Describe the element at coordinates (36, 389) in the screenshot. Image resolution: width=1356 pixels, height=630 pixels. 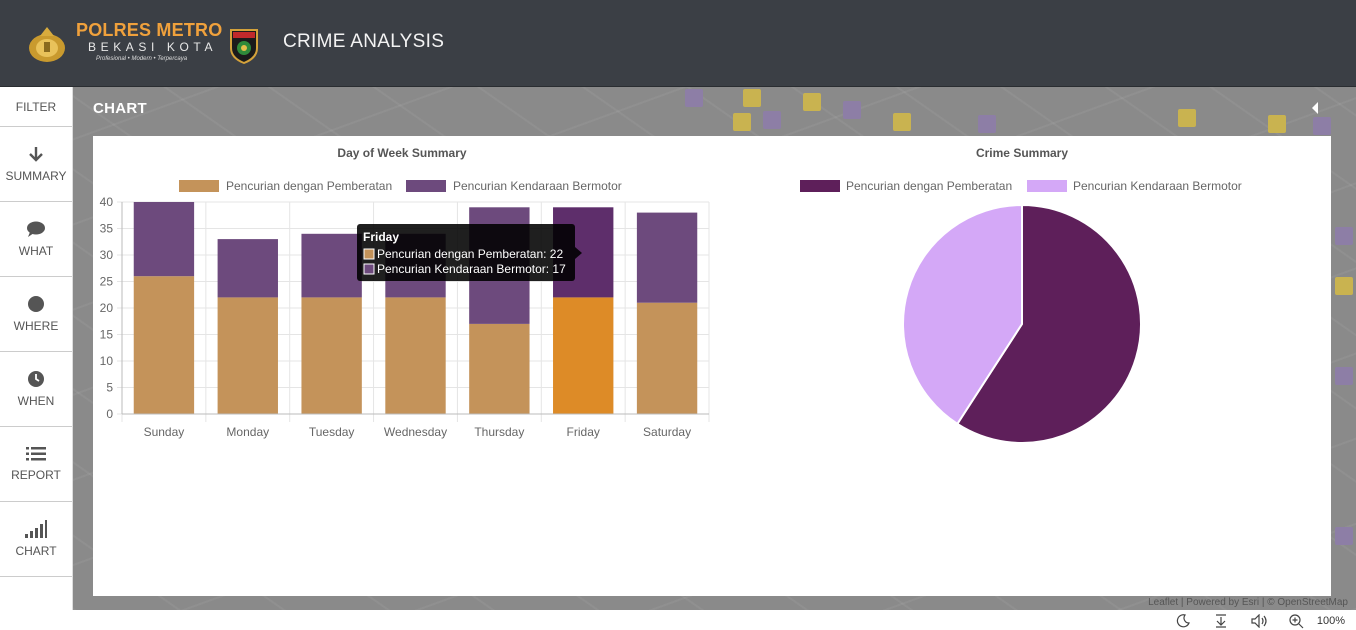
I see `sidebar-item-when: WHEN` at that location.